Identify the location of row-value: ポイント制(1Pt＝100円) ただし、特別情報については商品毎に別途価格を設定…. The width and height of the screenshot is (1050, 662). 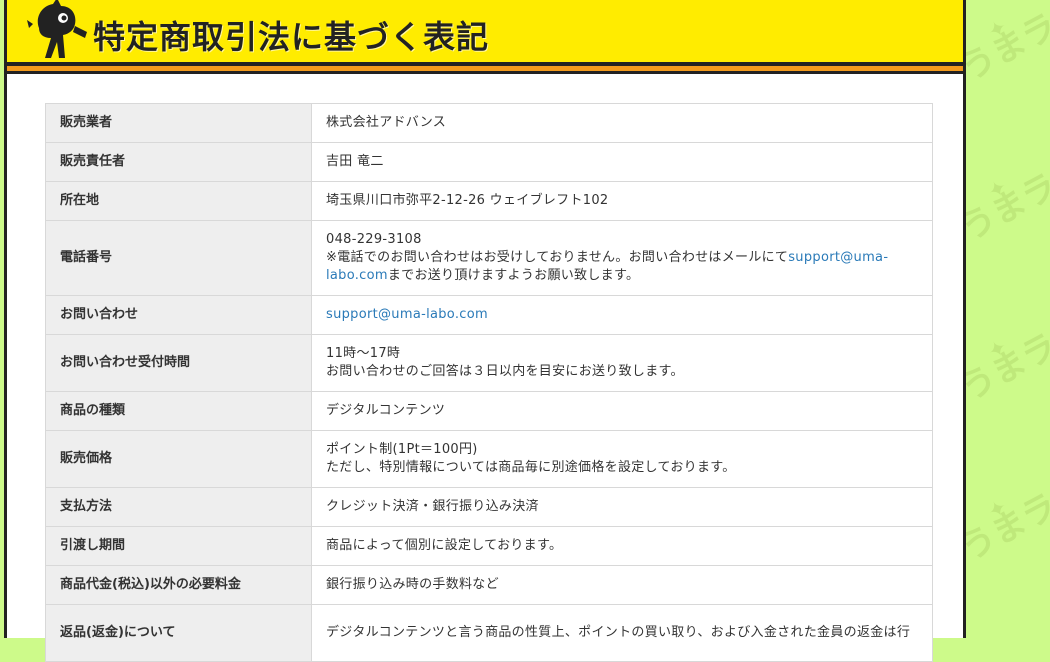
(622, 459).